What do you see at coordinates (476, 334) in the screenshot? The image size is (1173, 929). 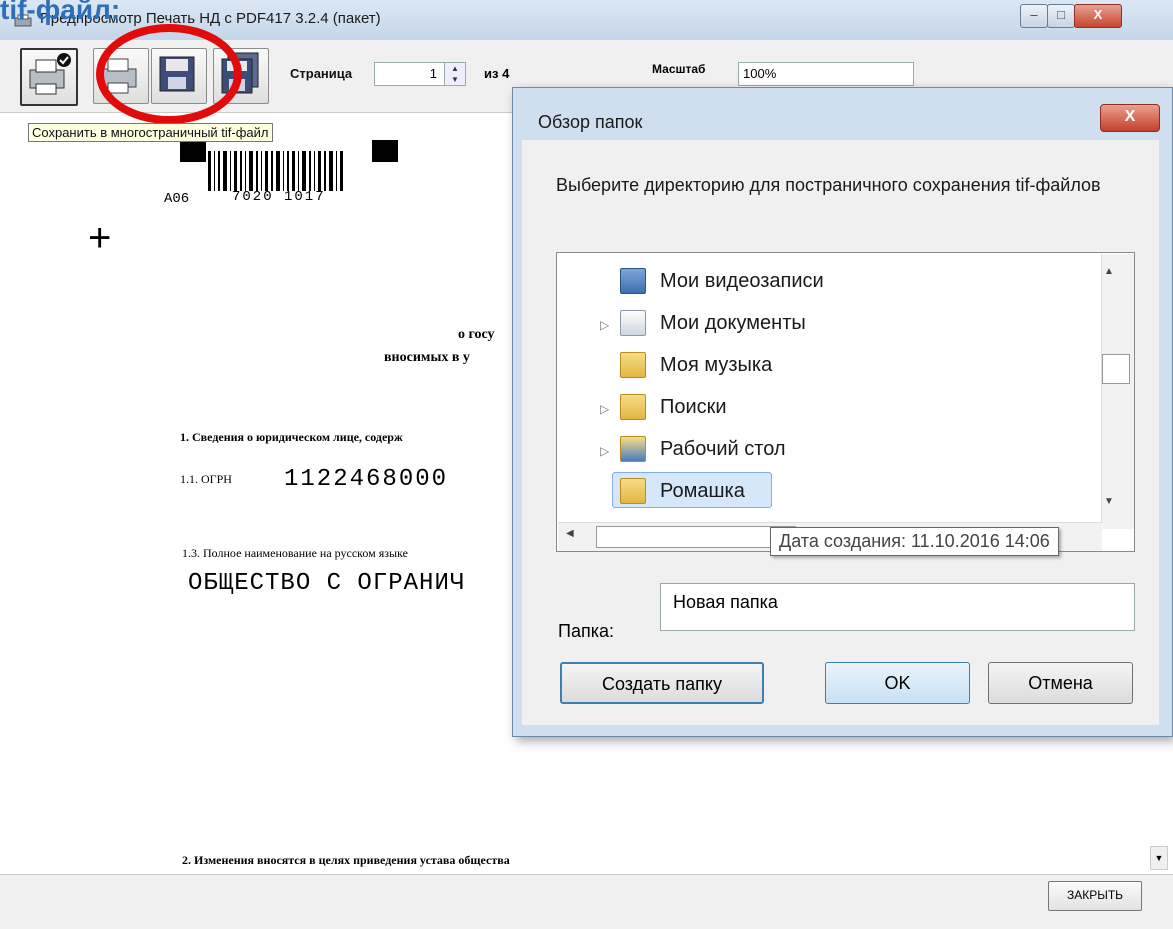 I see `doc-heading-line1: о госу` at bounding box center [476, 334].